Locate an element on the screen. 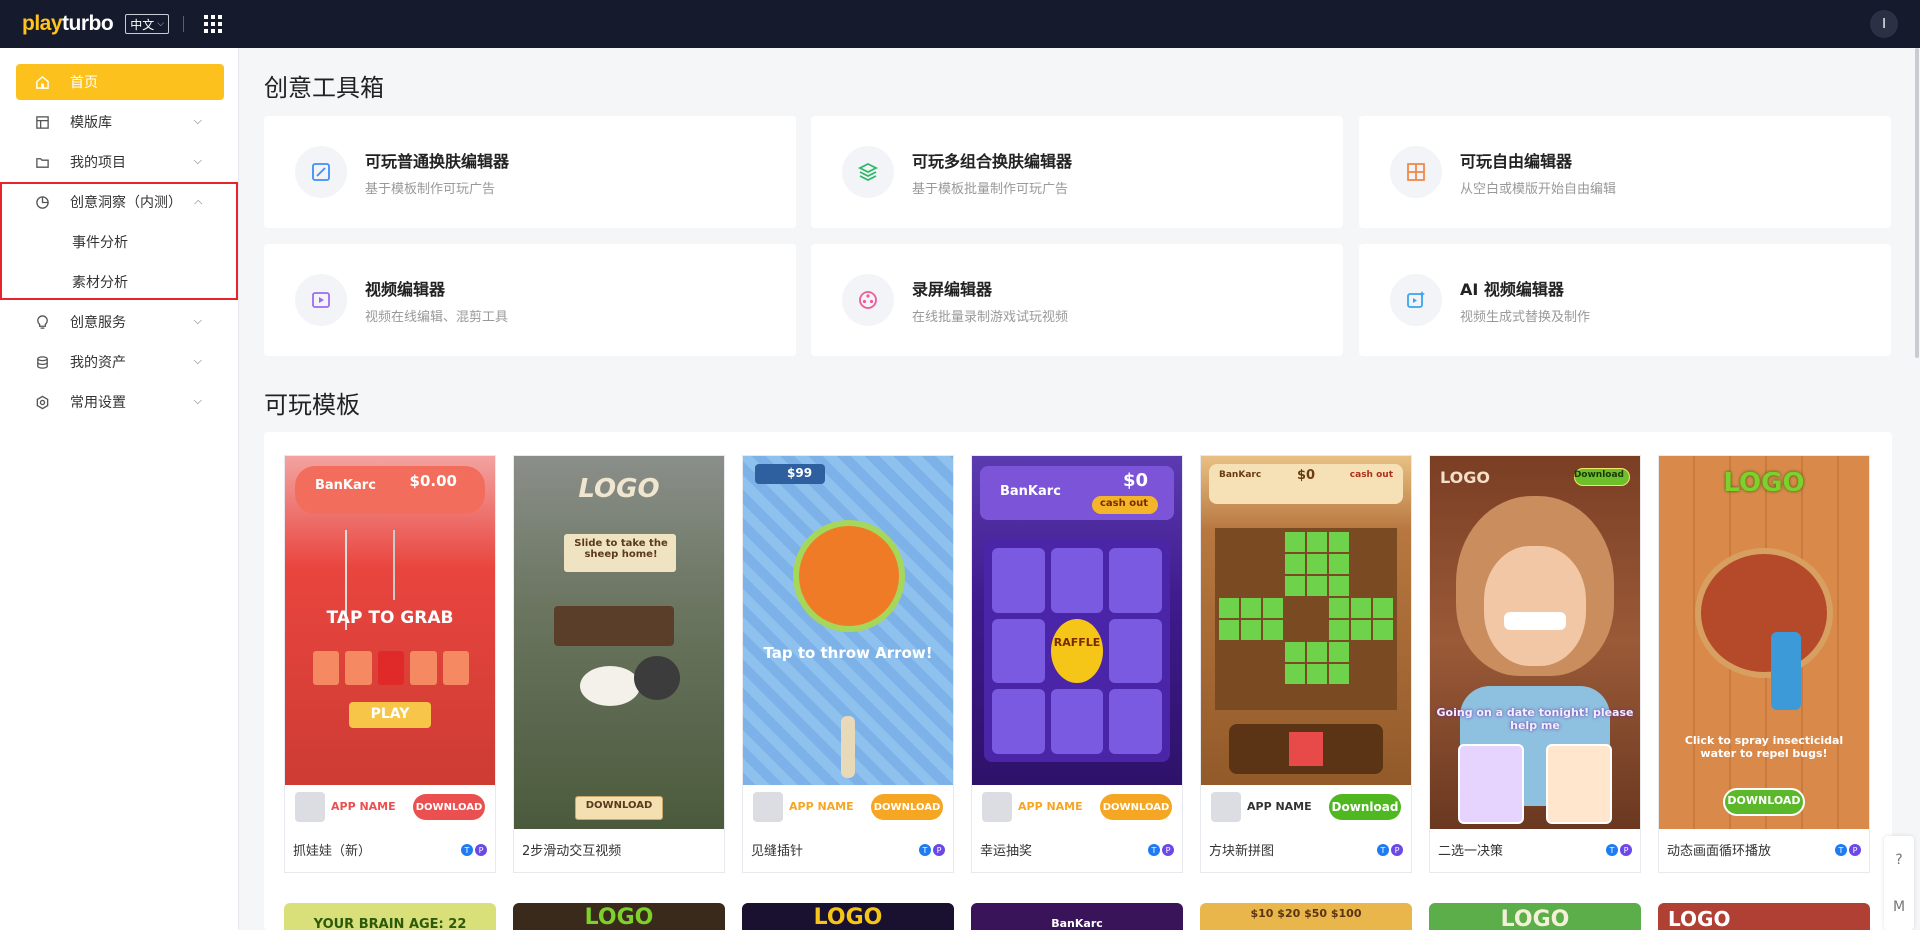  mail-icon: M is located at coordinates (1899, 907).